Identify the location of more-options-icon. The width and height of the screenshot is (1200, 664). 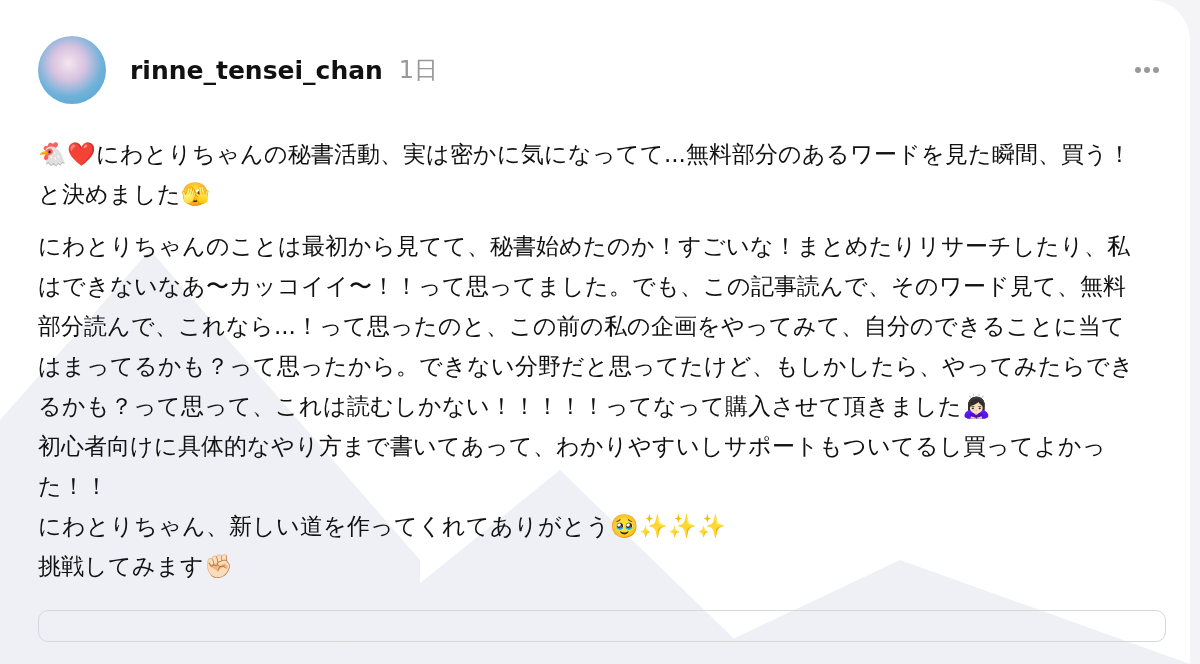
(1147, 70).